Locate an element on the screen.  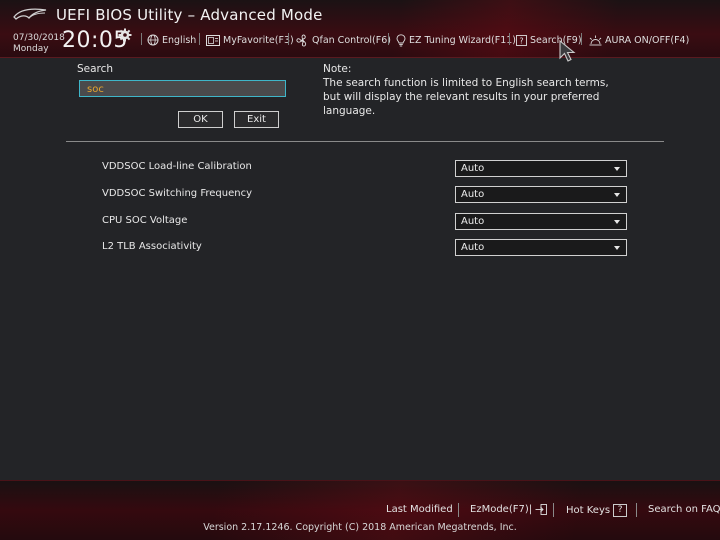
aura-toggle-menu: AURA ON/OFF(F4) is located at coordinates (639, 40).